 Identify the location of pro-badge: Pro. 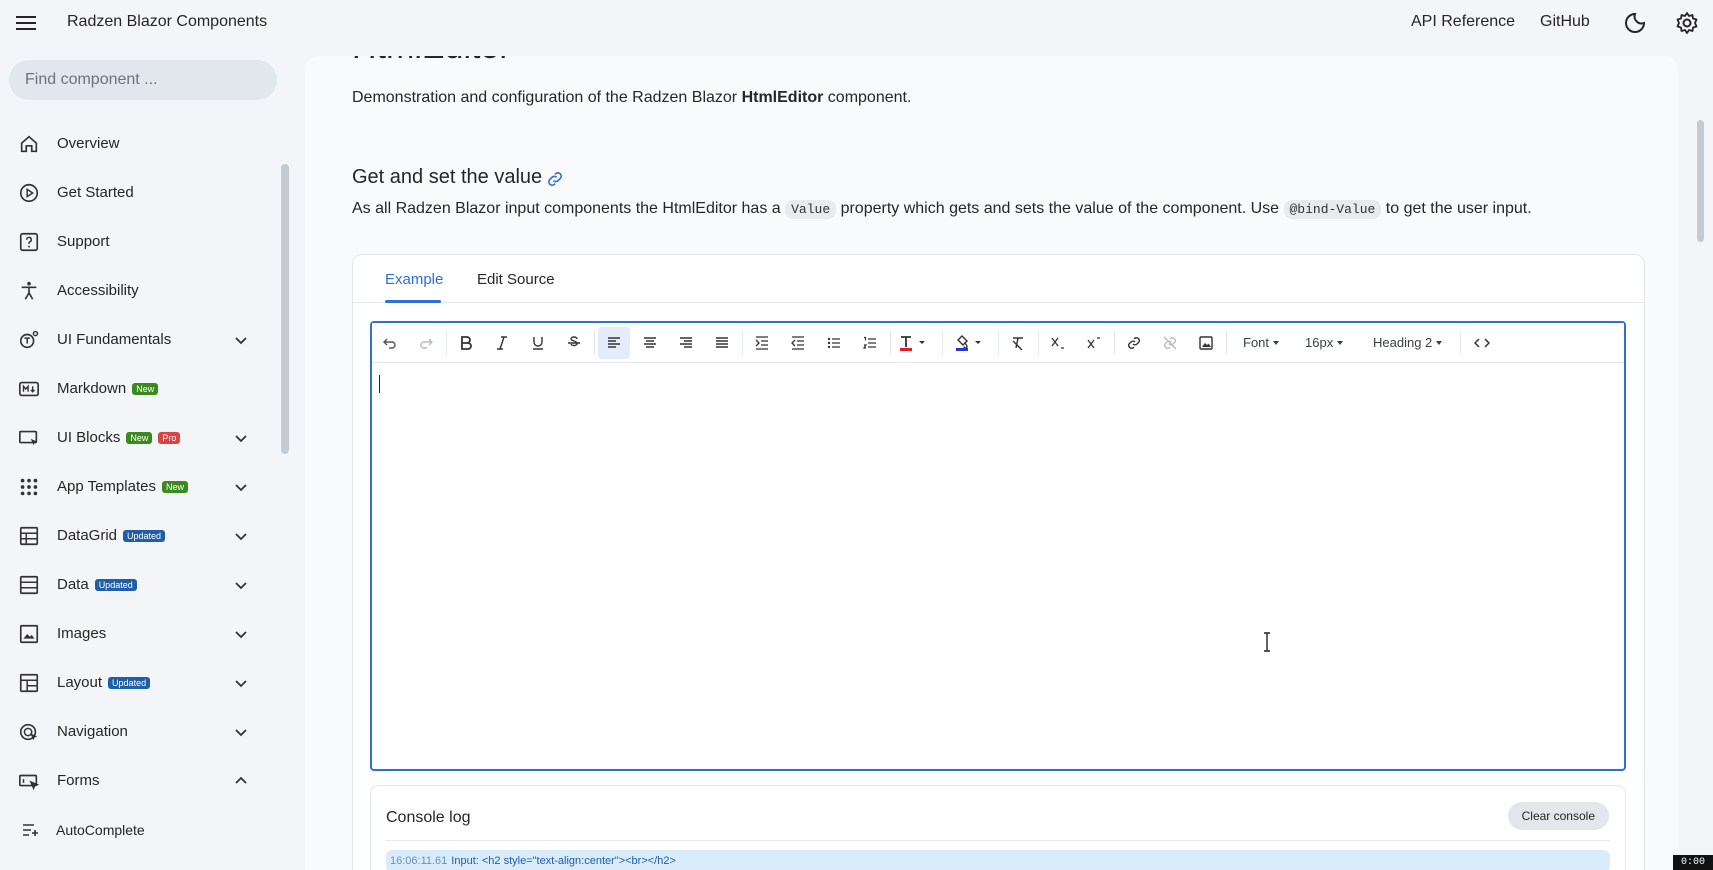
(169, 438).